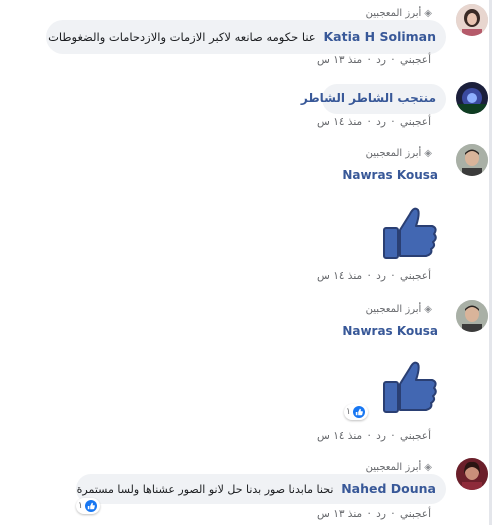 Image resolution: width=492 pixels, height=525 pixels. What do you see at coordinates (388, 488) in the screenshot?
I see `comment-author: Nahed Douna` at bounding box center [388, 488].